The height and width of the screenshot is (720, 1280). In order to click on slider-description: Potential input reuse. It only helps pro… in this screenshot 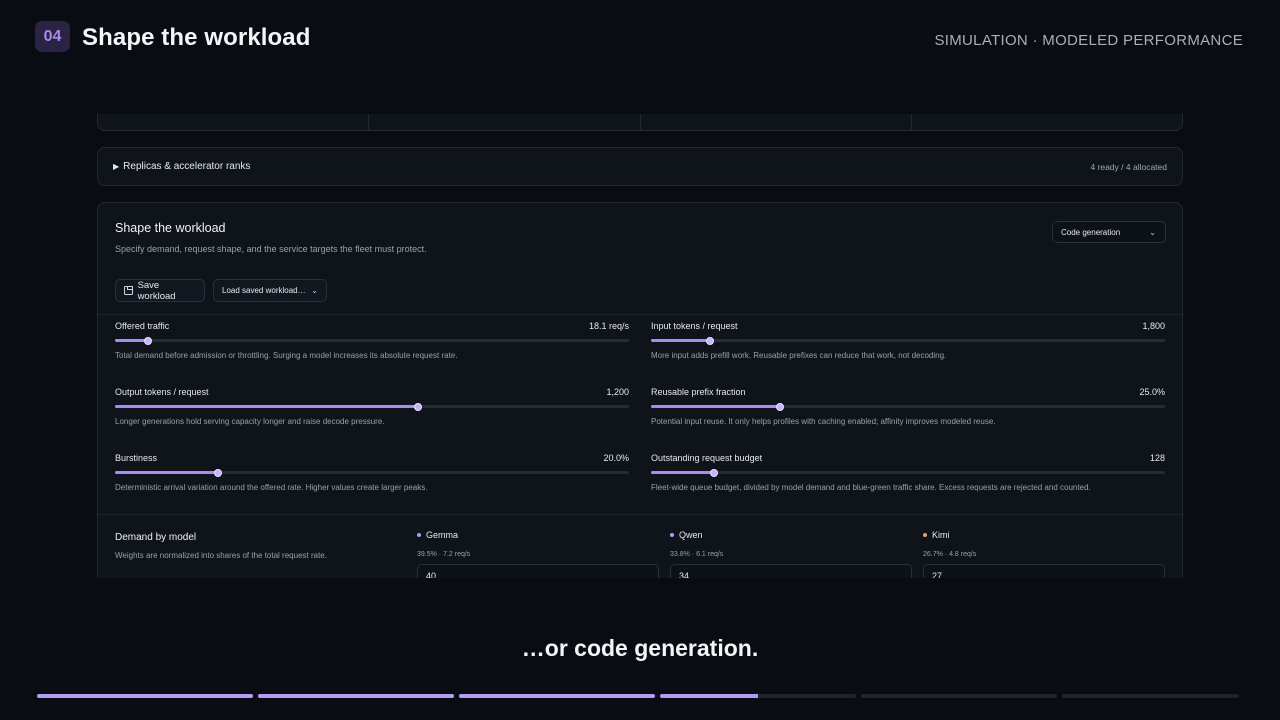, I will do `click(823, 421)`.